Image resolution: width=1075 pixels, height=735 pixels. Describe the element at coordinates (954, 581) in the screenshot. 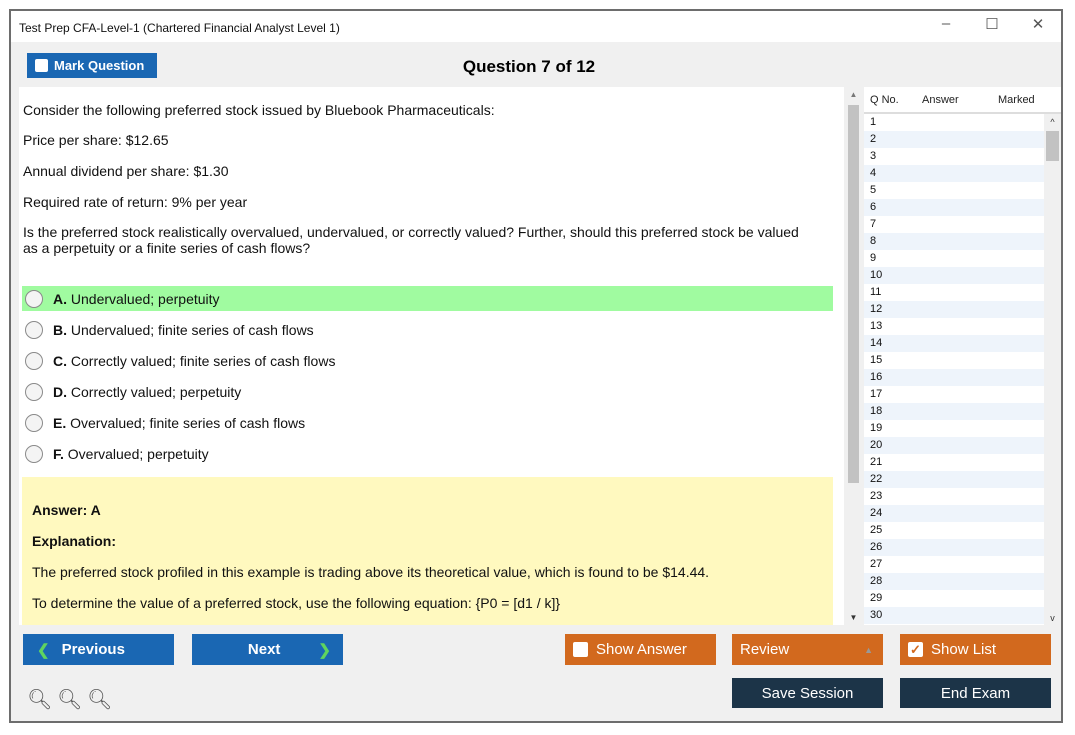

I see `list-row: 28` at that location.